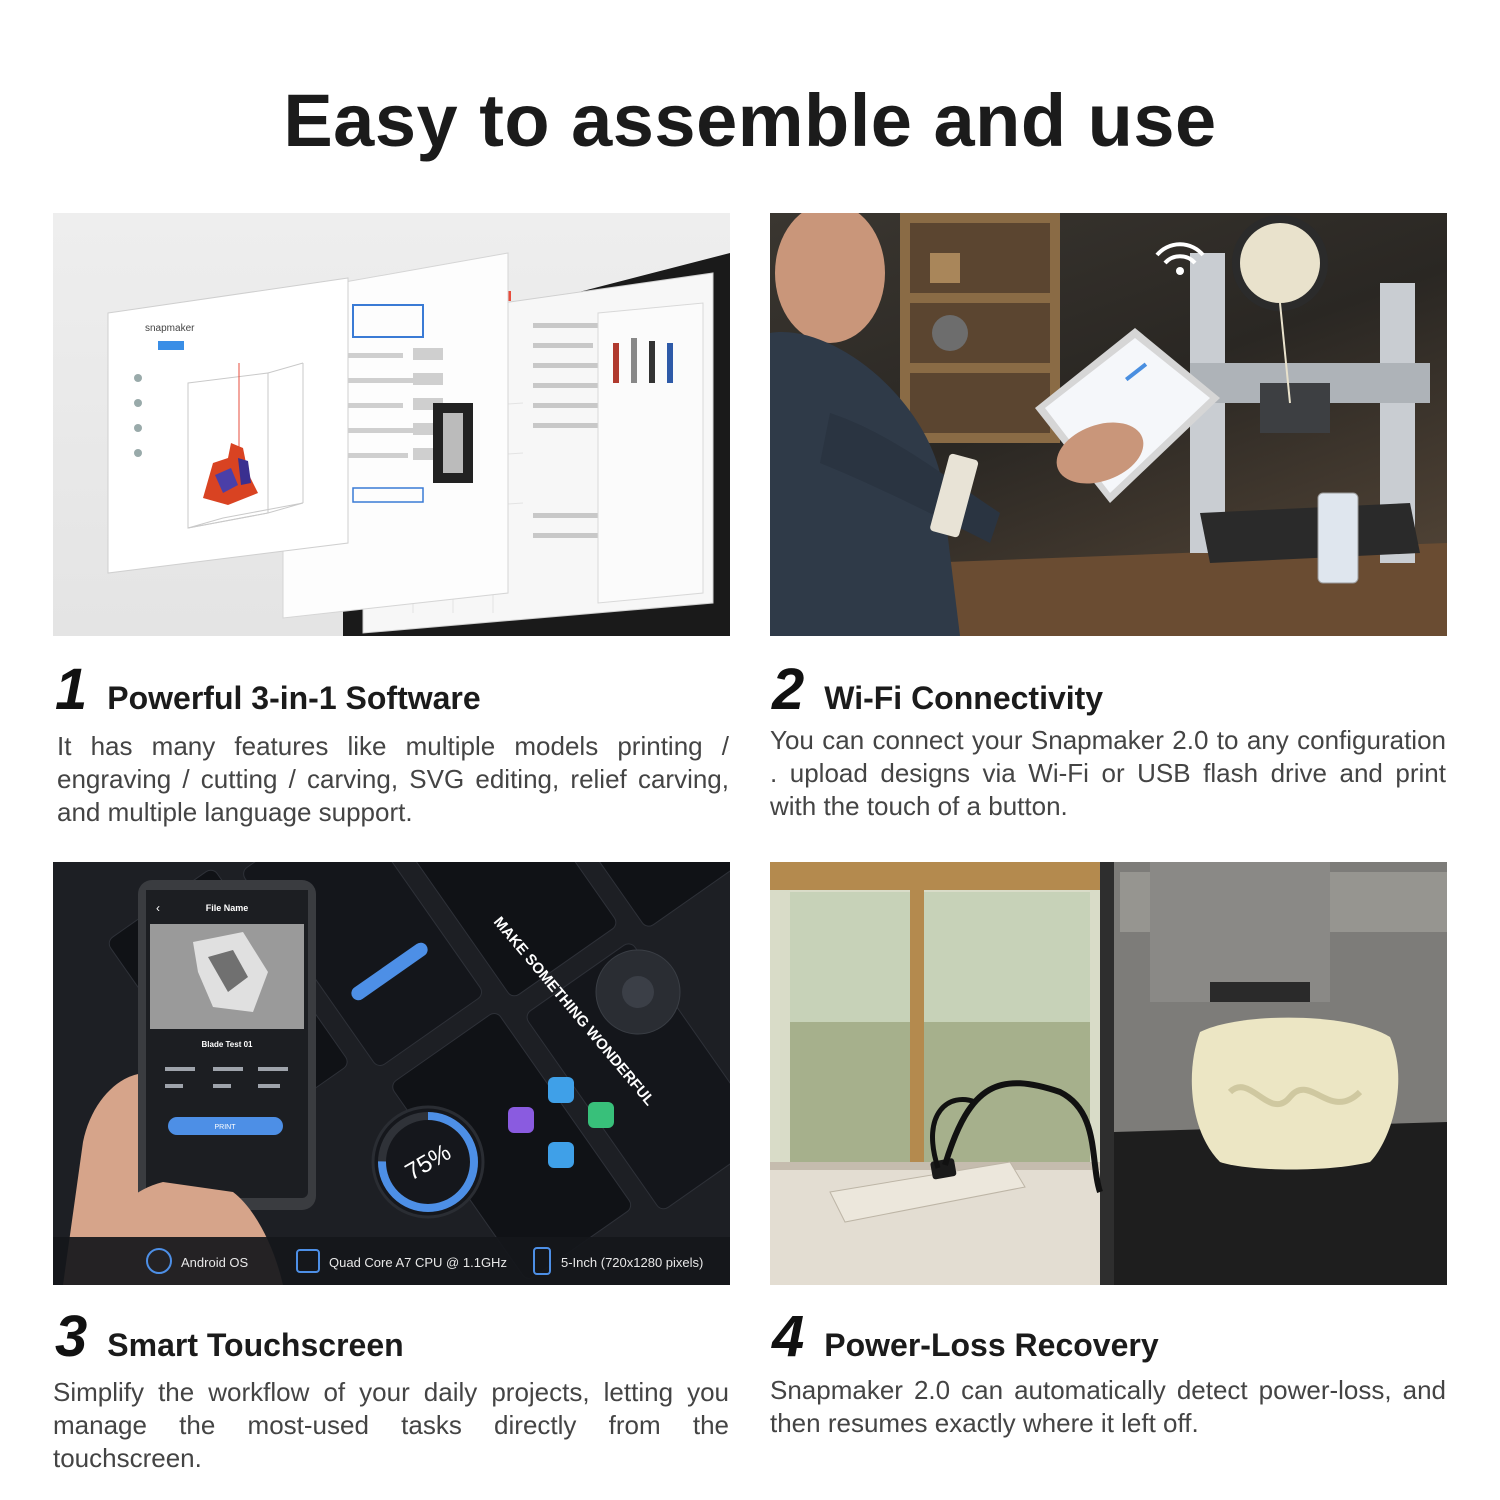 This screenshot has height=1500, width=1500. I want to click on feature-1-number: 1, so click(71, 689).